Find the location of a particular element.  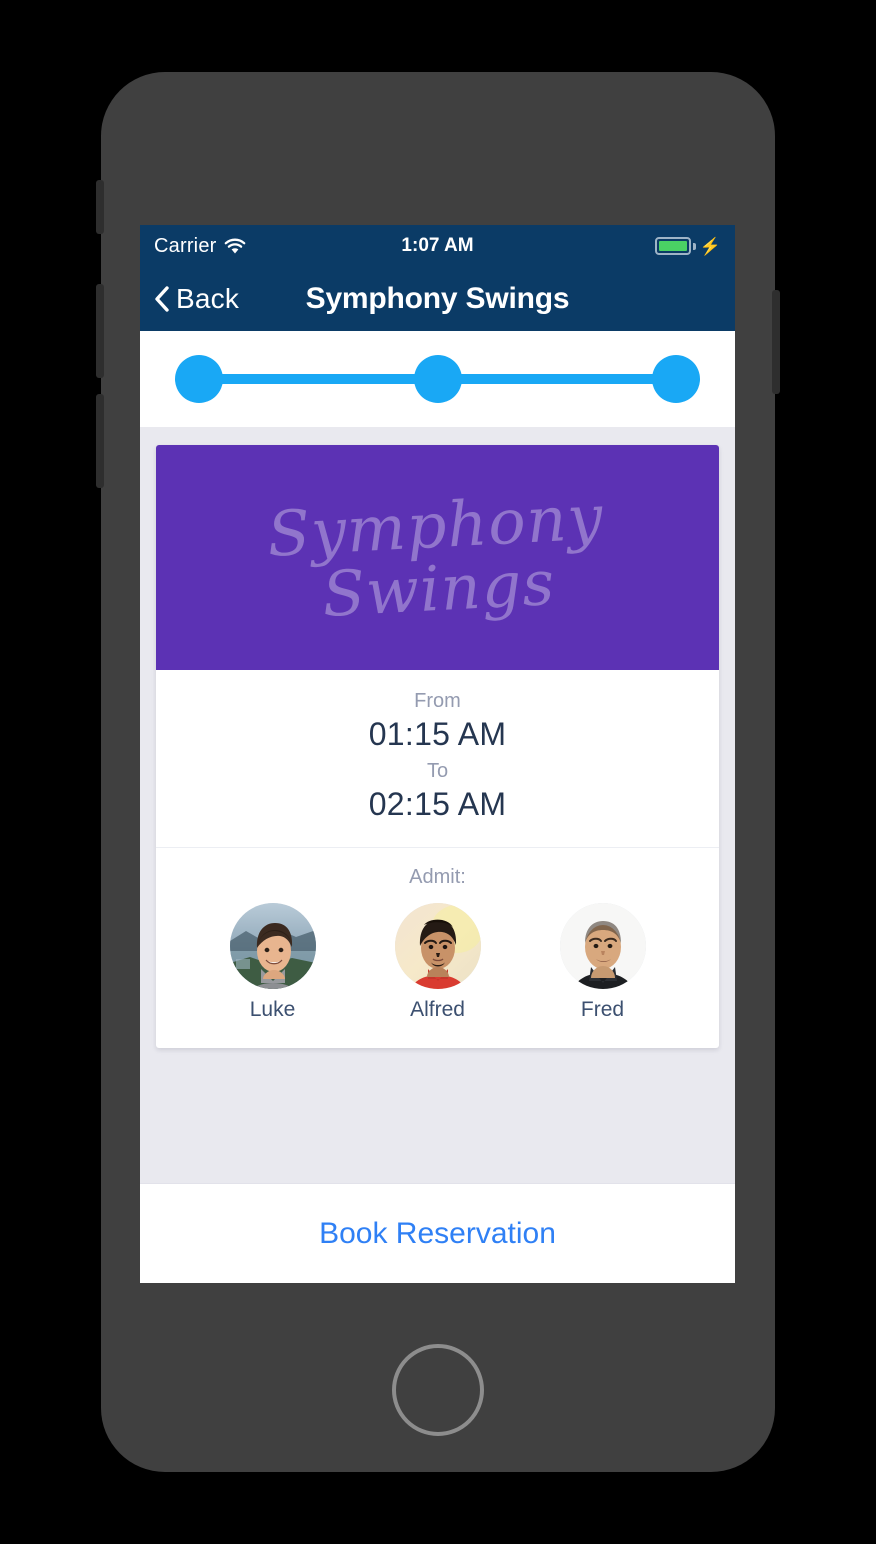

guest-item: Alfred is located at coordinates (438, 962).